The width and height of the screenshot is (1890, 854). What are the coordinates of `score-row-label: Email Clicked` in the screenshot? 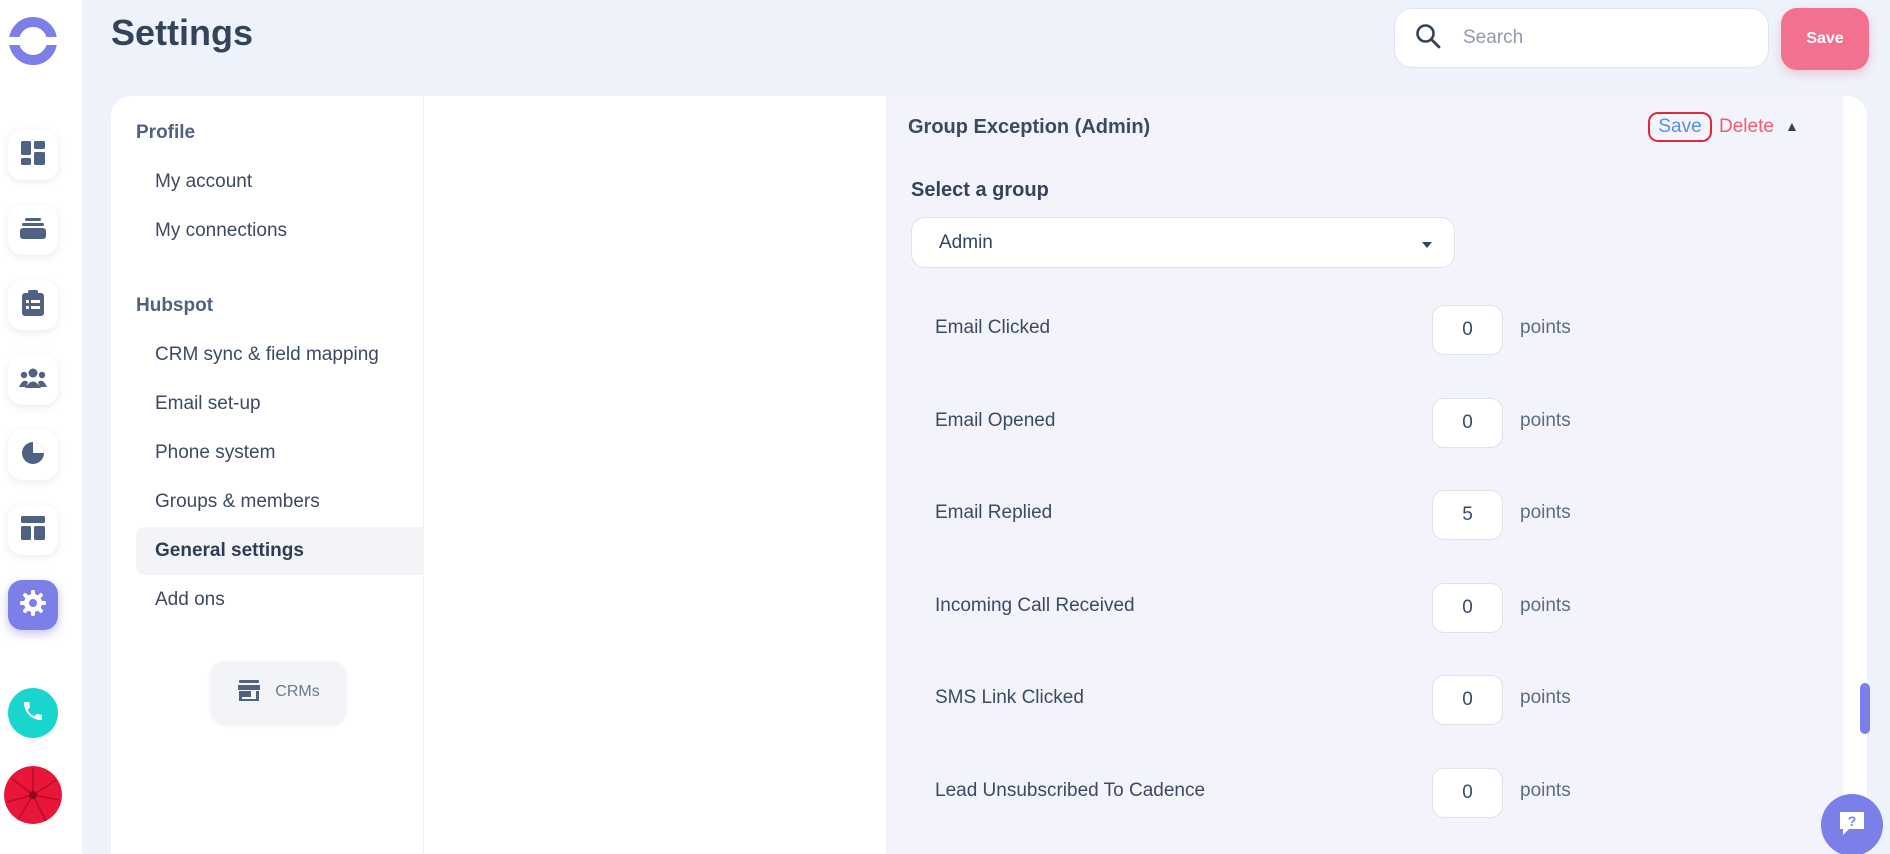 It's located at (993, 327).